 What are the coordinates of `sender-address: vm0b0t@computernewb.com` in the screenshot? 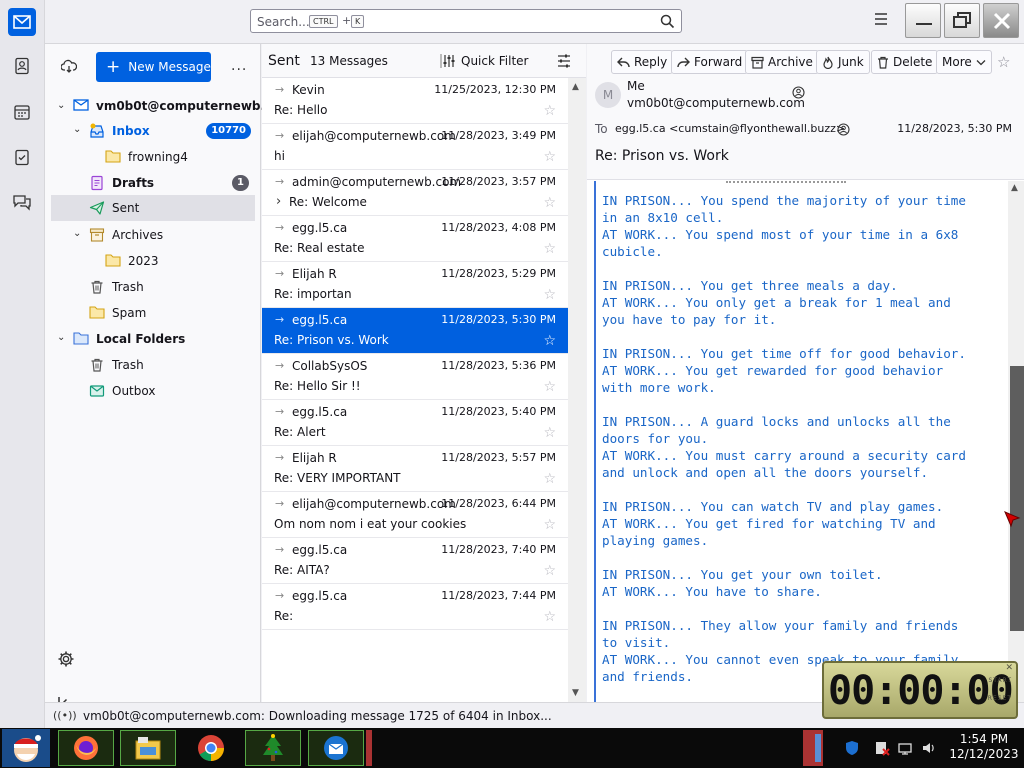 It's located at (716, 103).